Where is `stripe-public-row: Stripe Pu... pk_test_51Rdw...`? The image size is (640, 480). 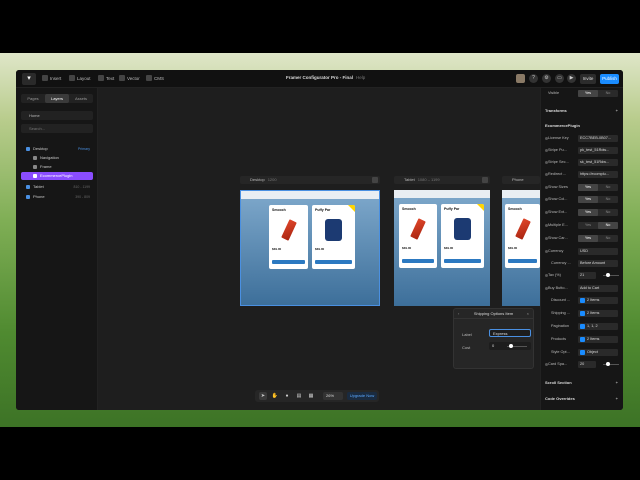
stripe-public-row: Stripe Pu... pk_test_51Rdw... is located at coordinates (583, 150).